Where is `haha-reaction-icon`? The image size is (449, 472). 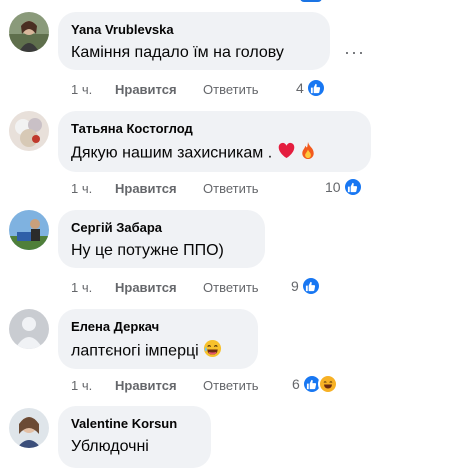 haha-reaction-icon is located at coordinates (327, 384).